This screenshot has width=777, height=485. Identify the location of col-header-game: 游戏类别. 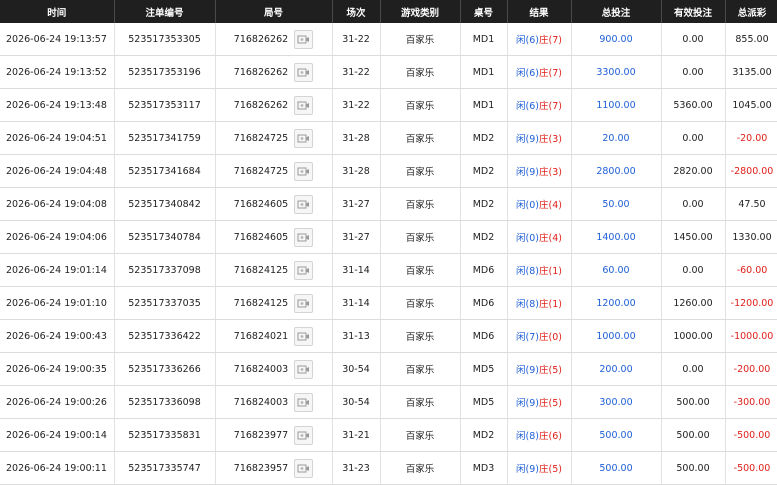
(420, 11).